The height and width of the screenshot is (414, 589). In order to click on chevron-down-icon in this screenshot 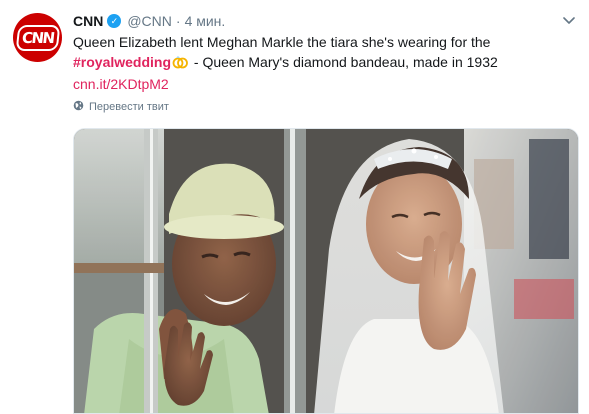, I will do `click(569, 21)`.